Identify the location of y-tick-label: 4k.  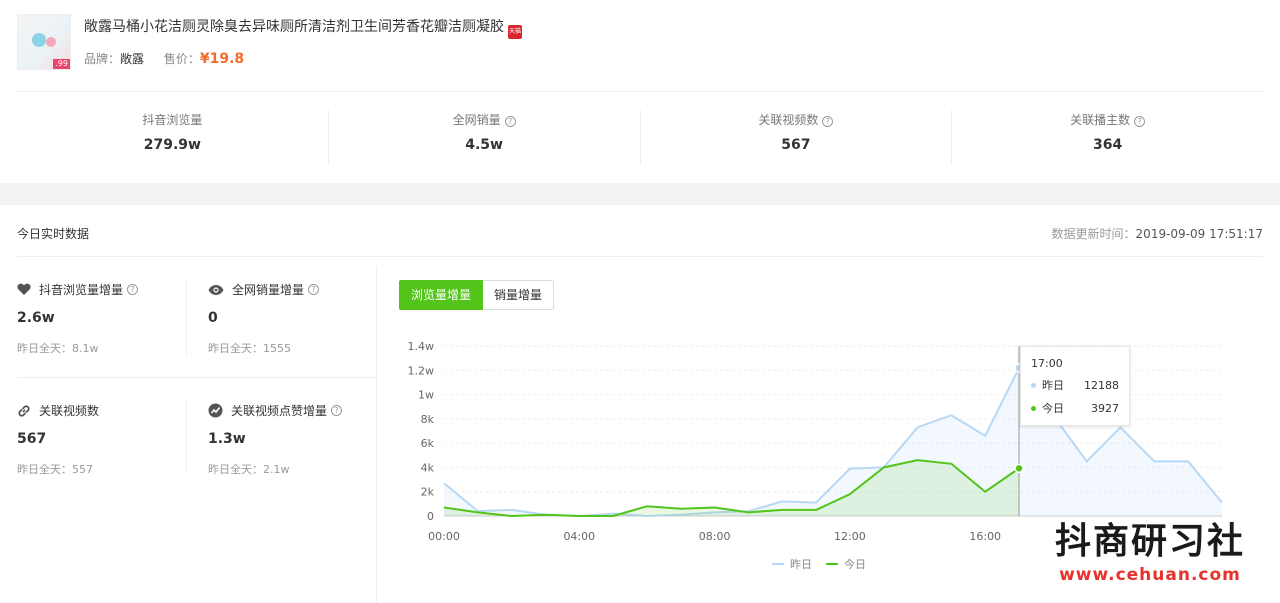
(428, 467).